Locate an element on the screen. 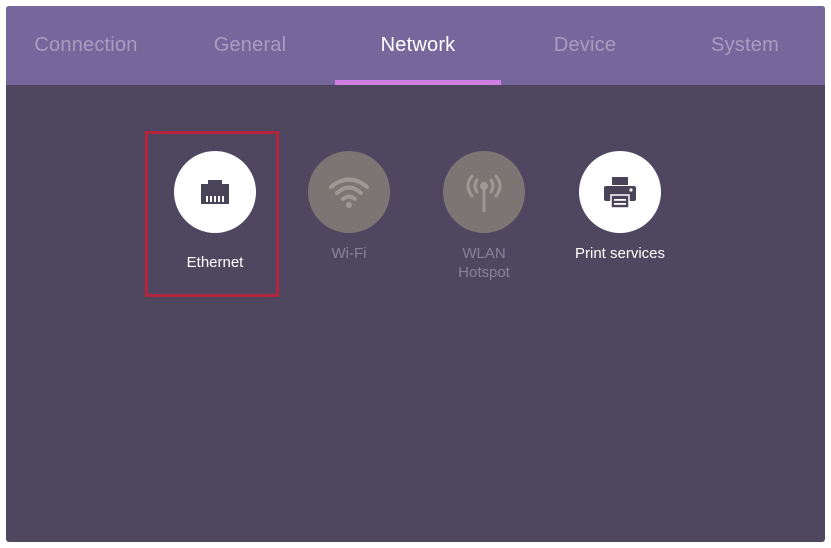 Image resolution: width=831 pixels, height=548 pixels. printer-icon is located at coordinates (620, 192).